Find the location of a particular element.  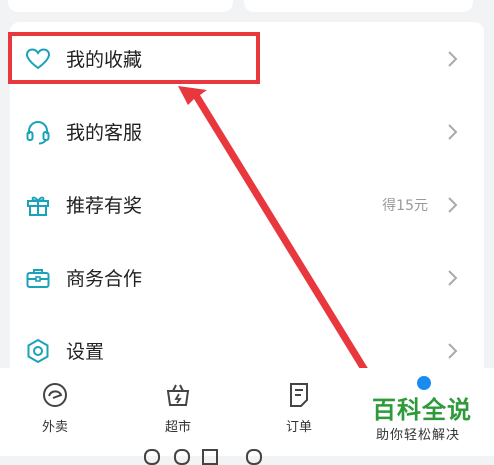

highlight-box is located at coordinates (134, 58).